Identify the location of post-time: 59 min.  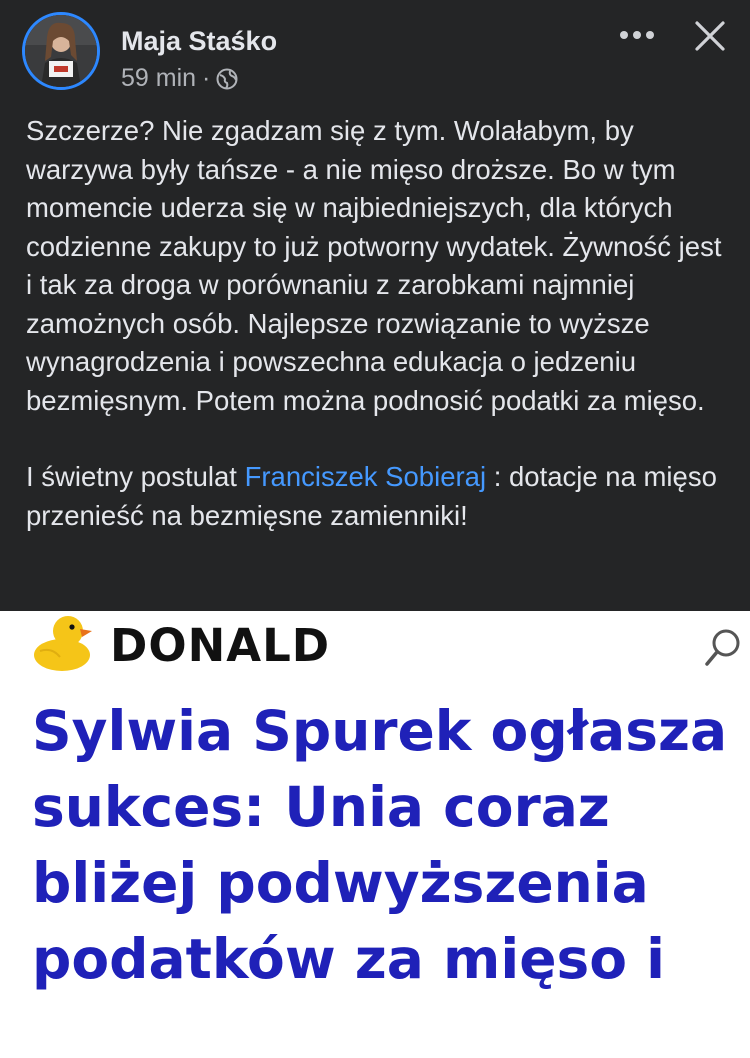
(158, 78).